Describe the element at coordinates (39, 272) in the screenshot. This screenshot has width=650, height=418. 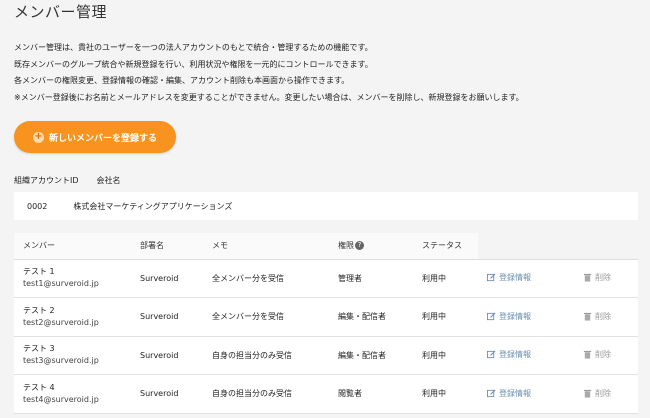
I see `member-name: テスト 1` at that location.